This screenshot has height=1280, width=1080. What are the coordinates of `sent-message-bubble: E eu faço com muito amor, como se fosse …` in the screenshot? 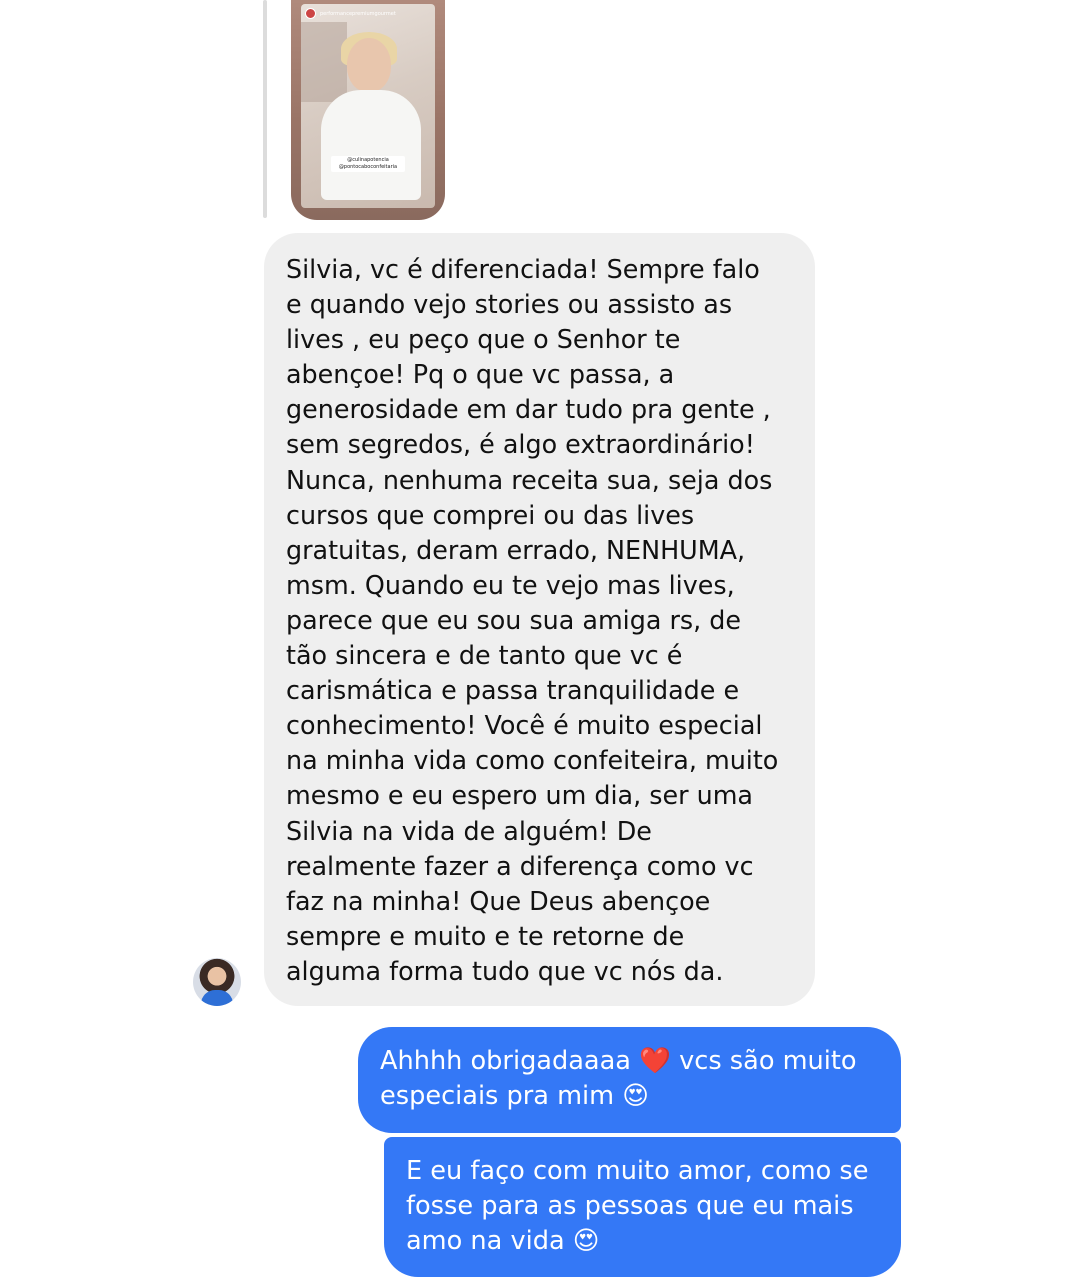 It's located at (642, 1207).